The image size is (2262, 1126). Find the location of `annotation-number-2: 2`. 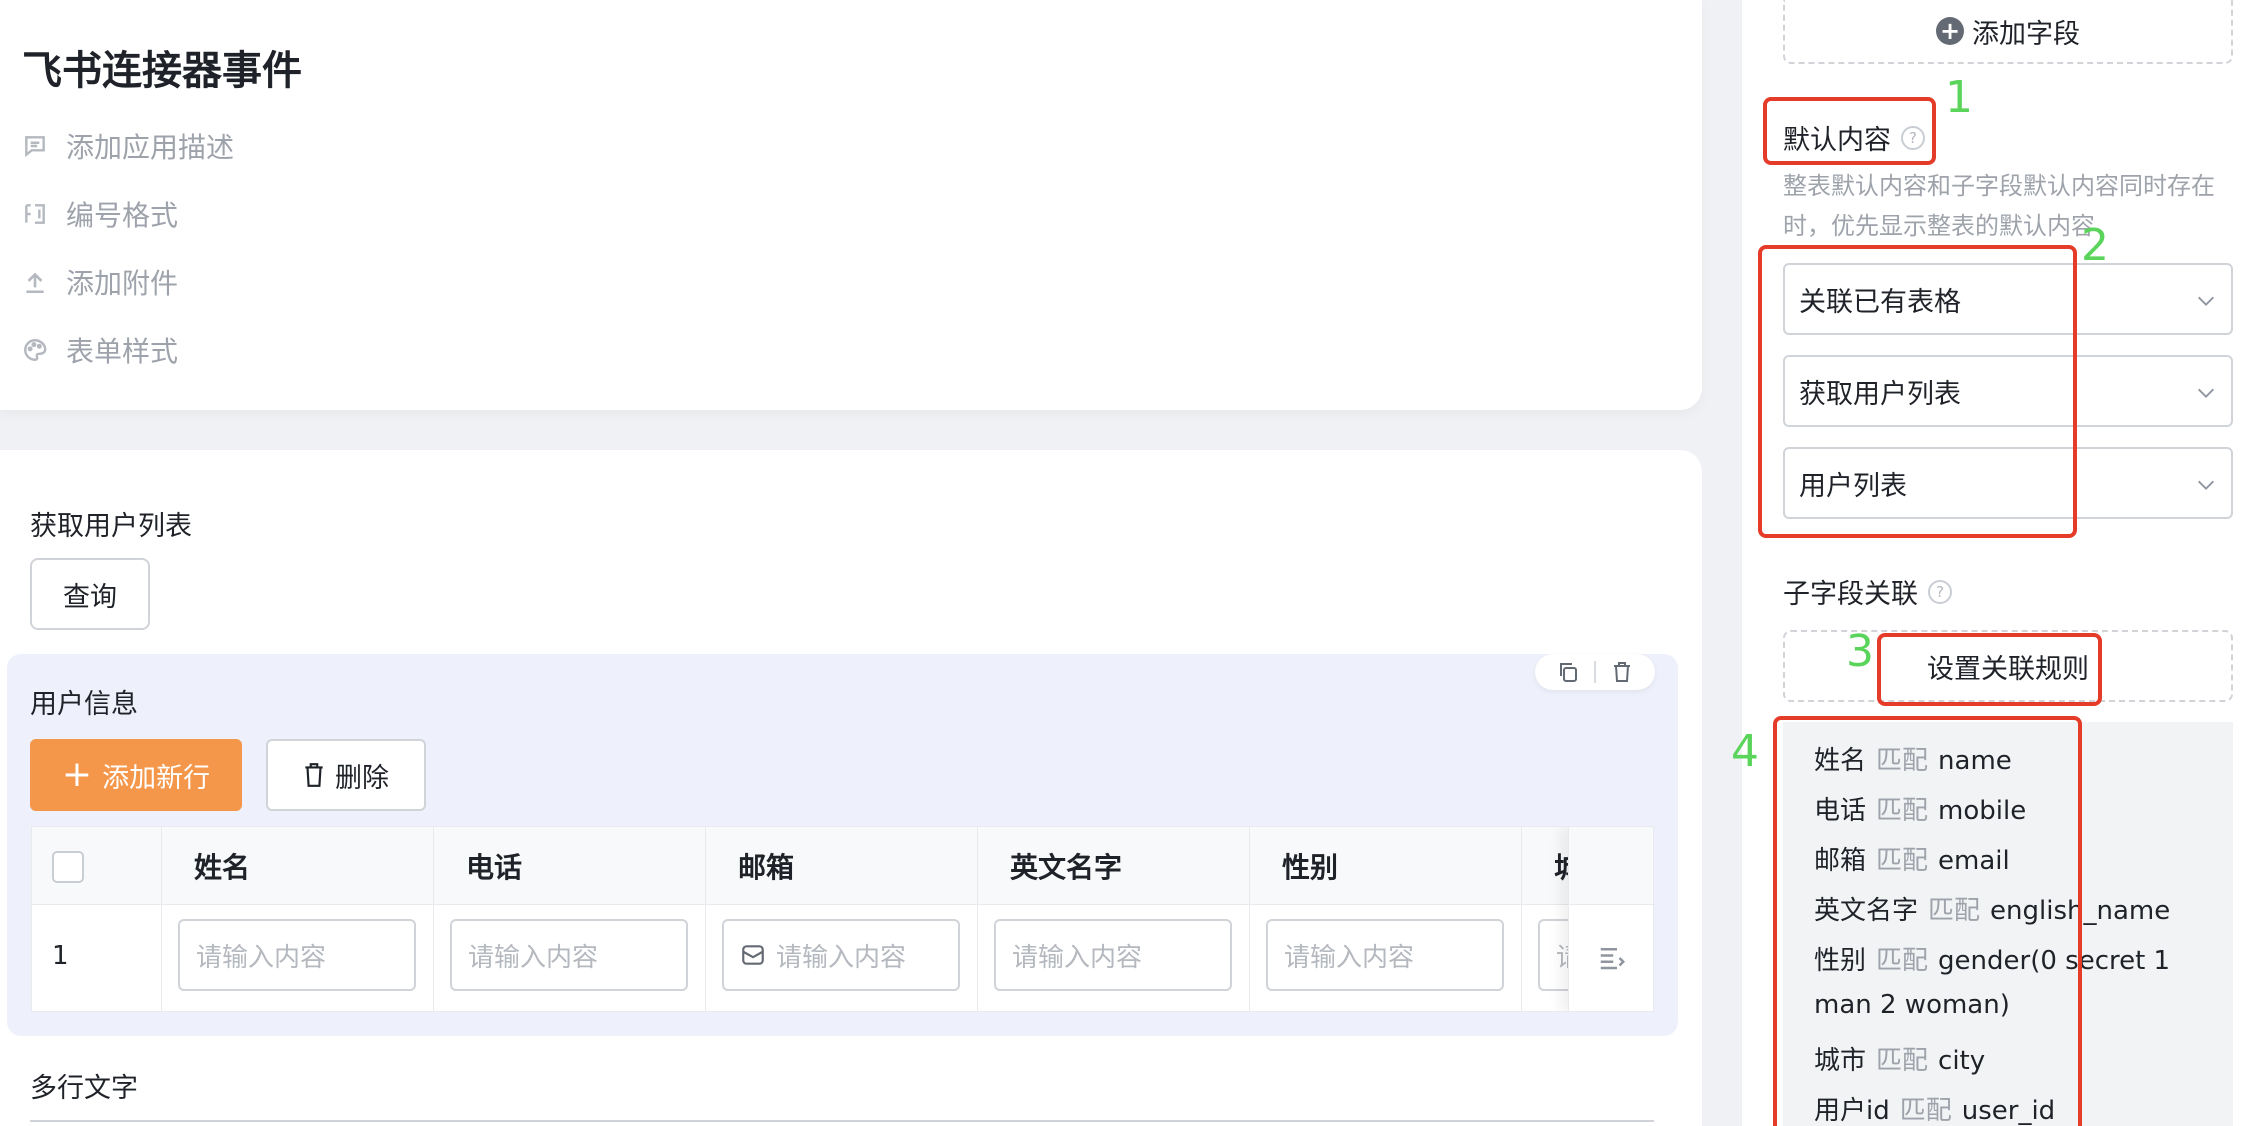

annotation-number-2: 2 is located at coordinates (2095, 245).